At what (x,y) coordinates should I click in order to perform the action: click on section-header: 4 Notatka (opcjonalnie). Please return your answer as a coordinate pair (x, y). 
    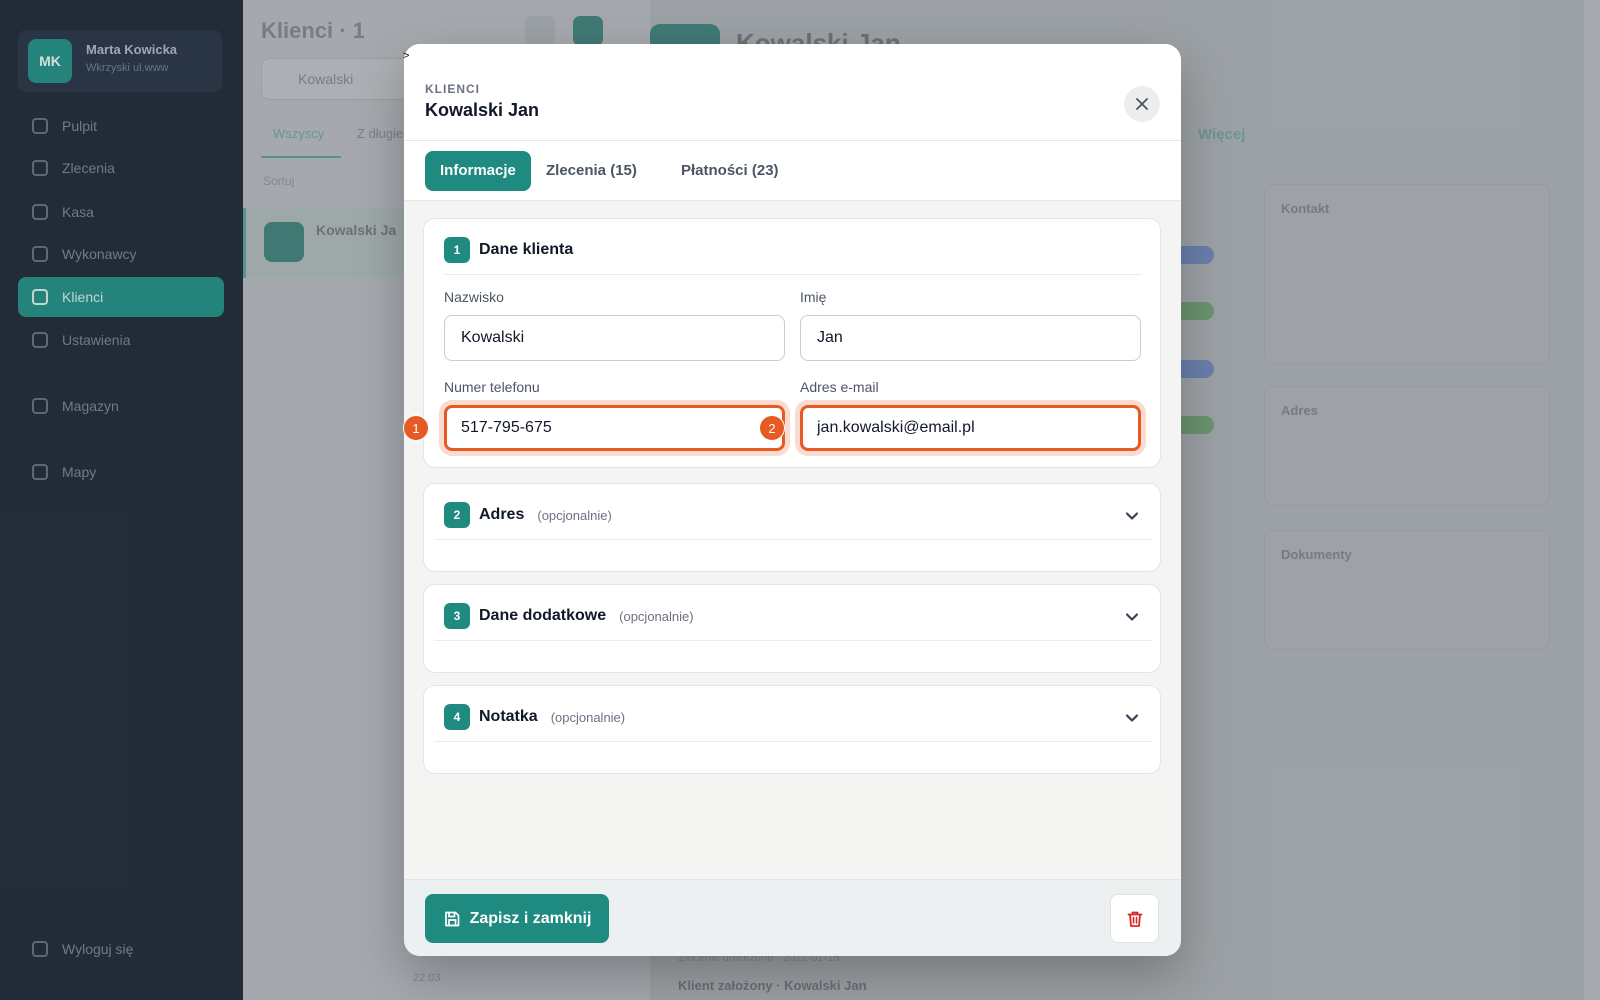
    Looking at the image, I should click on (534, 717).